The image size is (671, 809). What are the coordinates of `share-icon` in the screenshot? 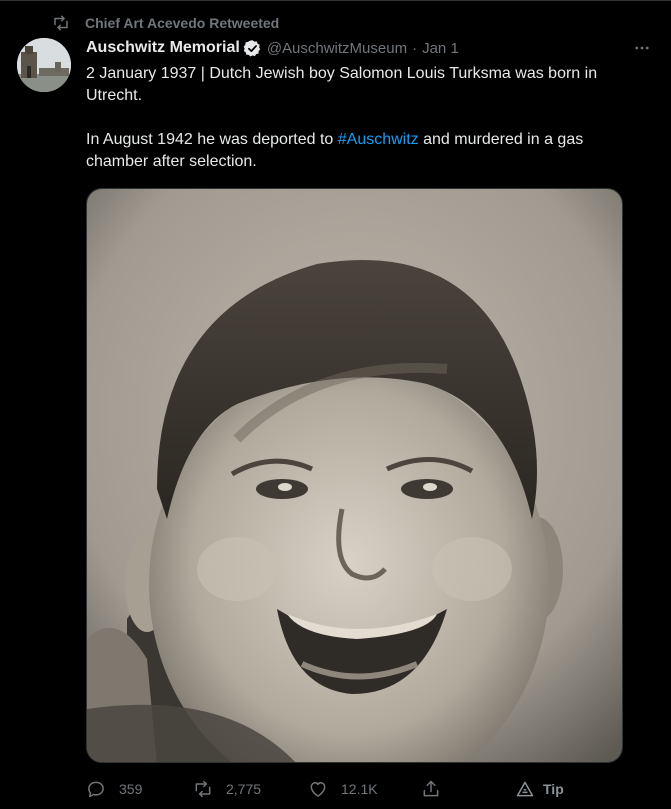 It's located at (431, 788).